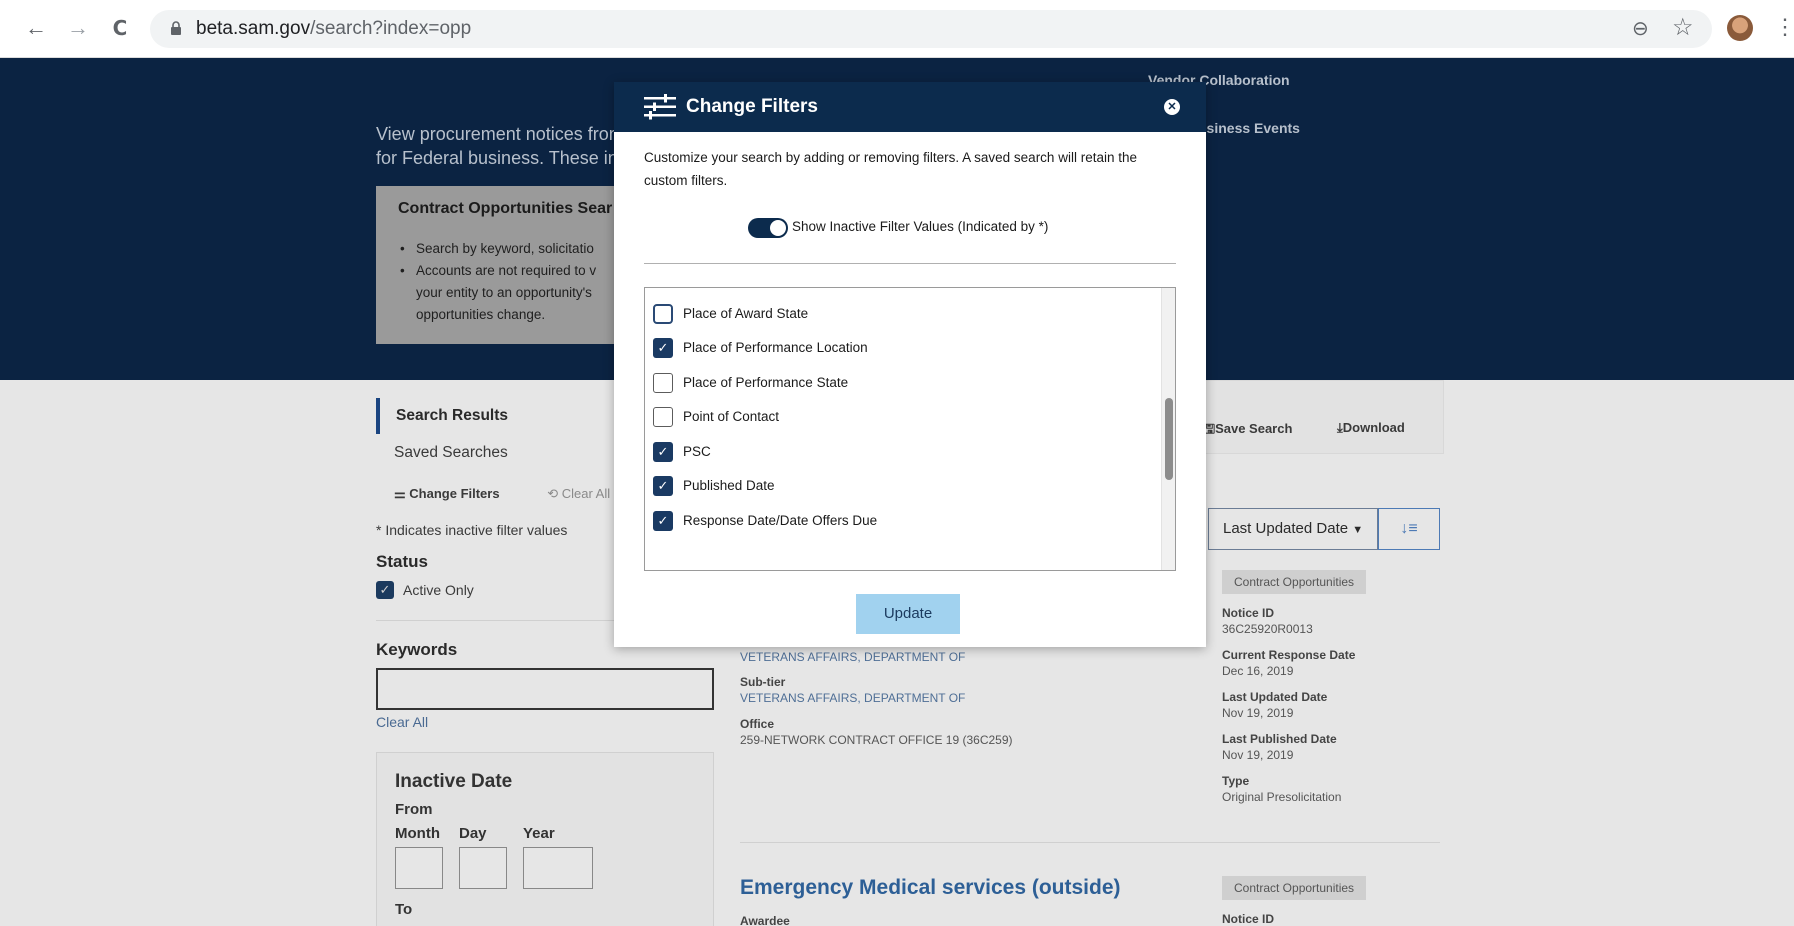  What do you see at coordinates (539, 833) in the screenshot?
I see `year-label: Year` at bounding box center [539, 833].